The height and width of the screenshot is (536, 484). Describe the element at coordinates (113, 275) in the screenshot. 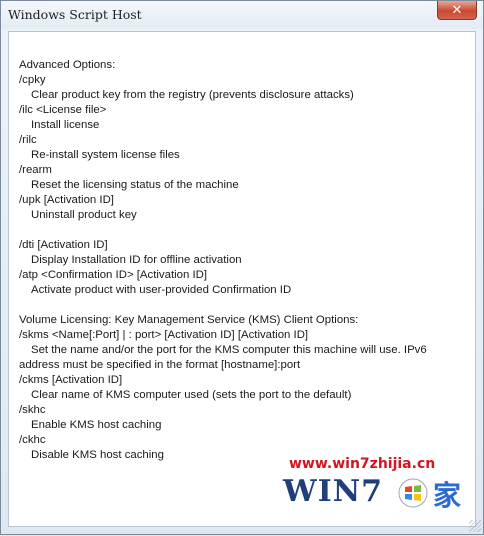

I see `message-line: /atp <Confirmation ID> [Activation ID]` at that location.